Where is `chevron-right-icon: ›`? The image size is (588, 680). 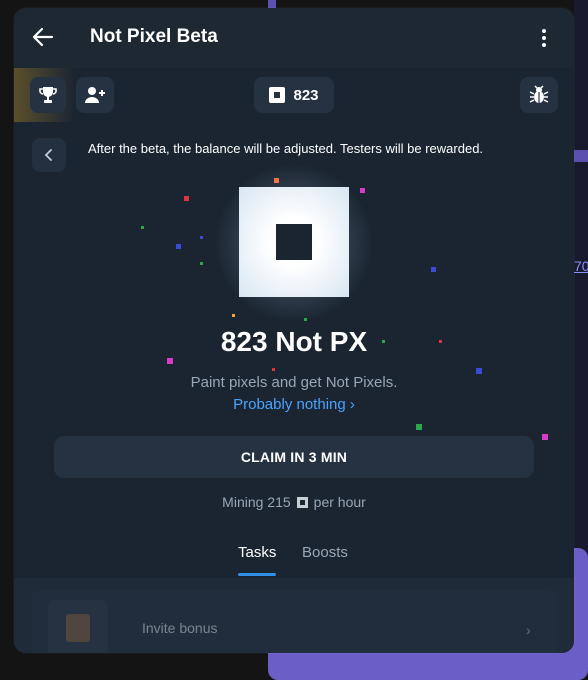
chevron-right-icon: › is located at coordinates (528, 630).